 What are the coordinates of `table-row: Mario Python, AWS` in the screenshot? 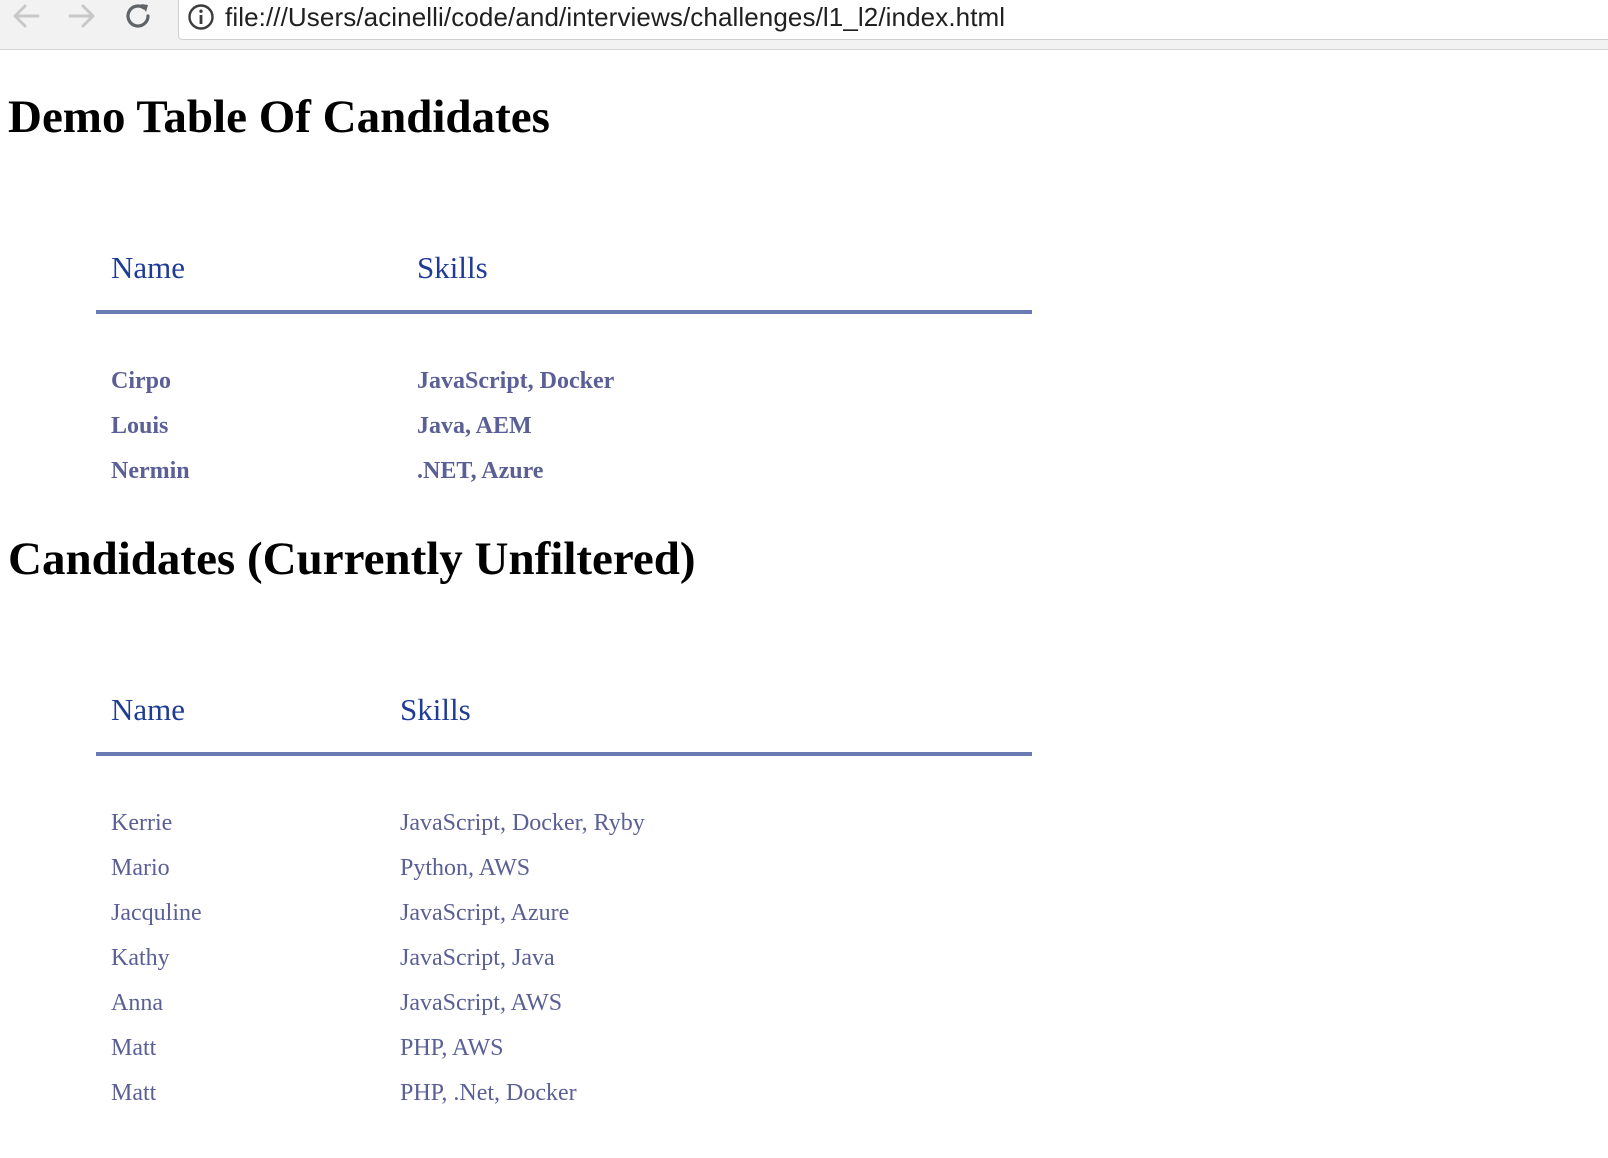 It's located at (564, 868).